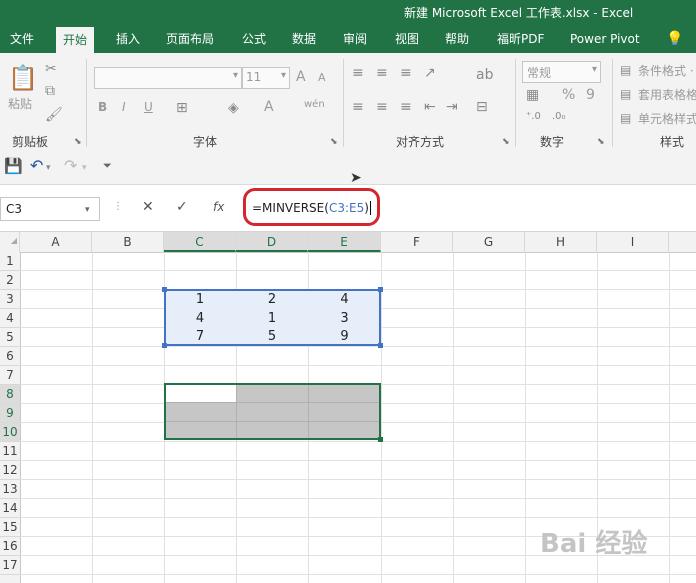  I want to click on paste-label: 粘贴, so click(20, 103).